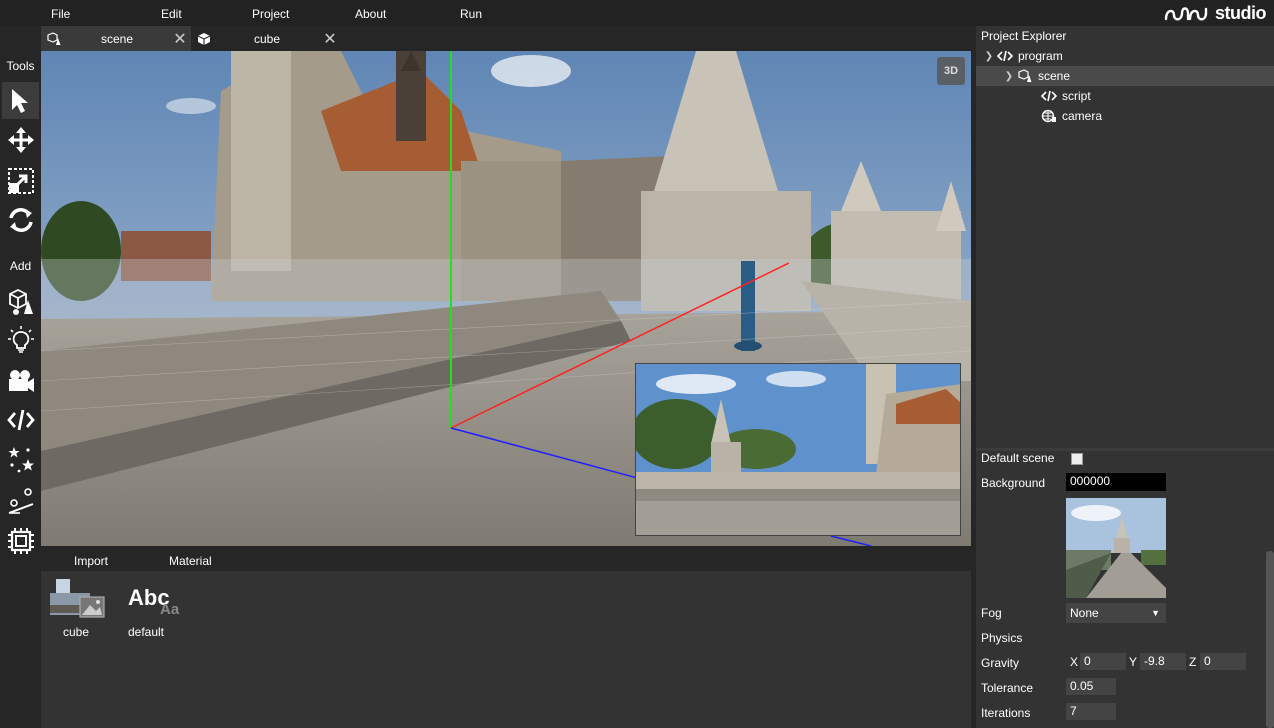  What do you see at coordinates (20, 66) in the screenshot?
I see `tools-section-label: Tools` at bounding box center [20, 66].